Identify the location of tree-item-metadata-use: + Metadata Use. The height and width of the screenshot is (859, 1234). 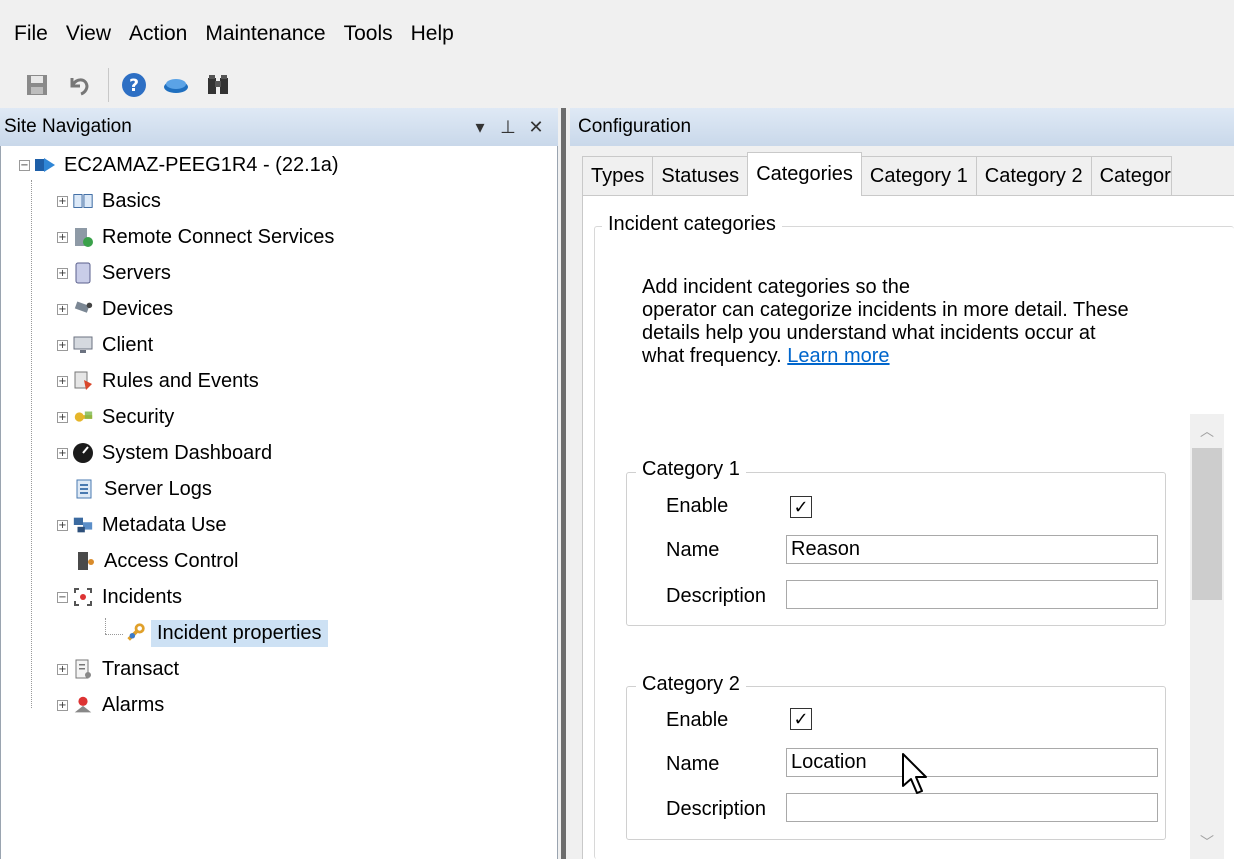
(142, 525).